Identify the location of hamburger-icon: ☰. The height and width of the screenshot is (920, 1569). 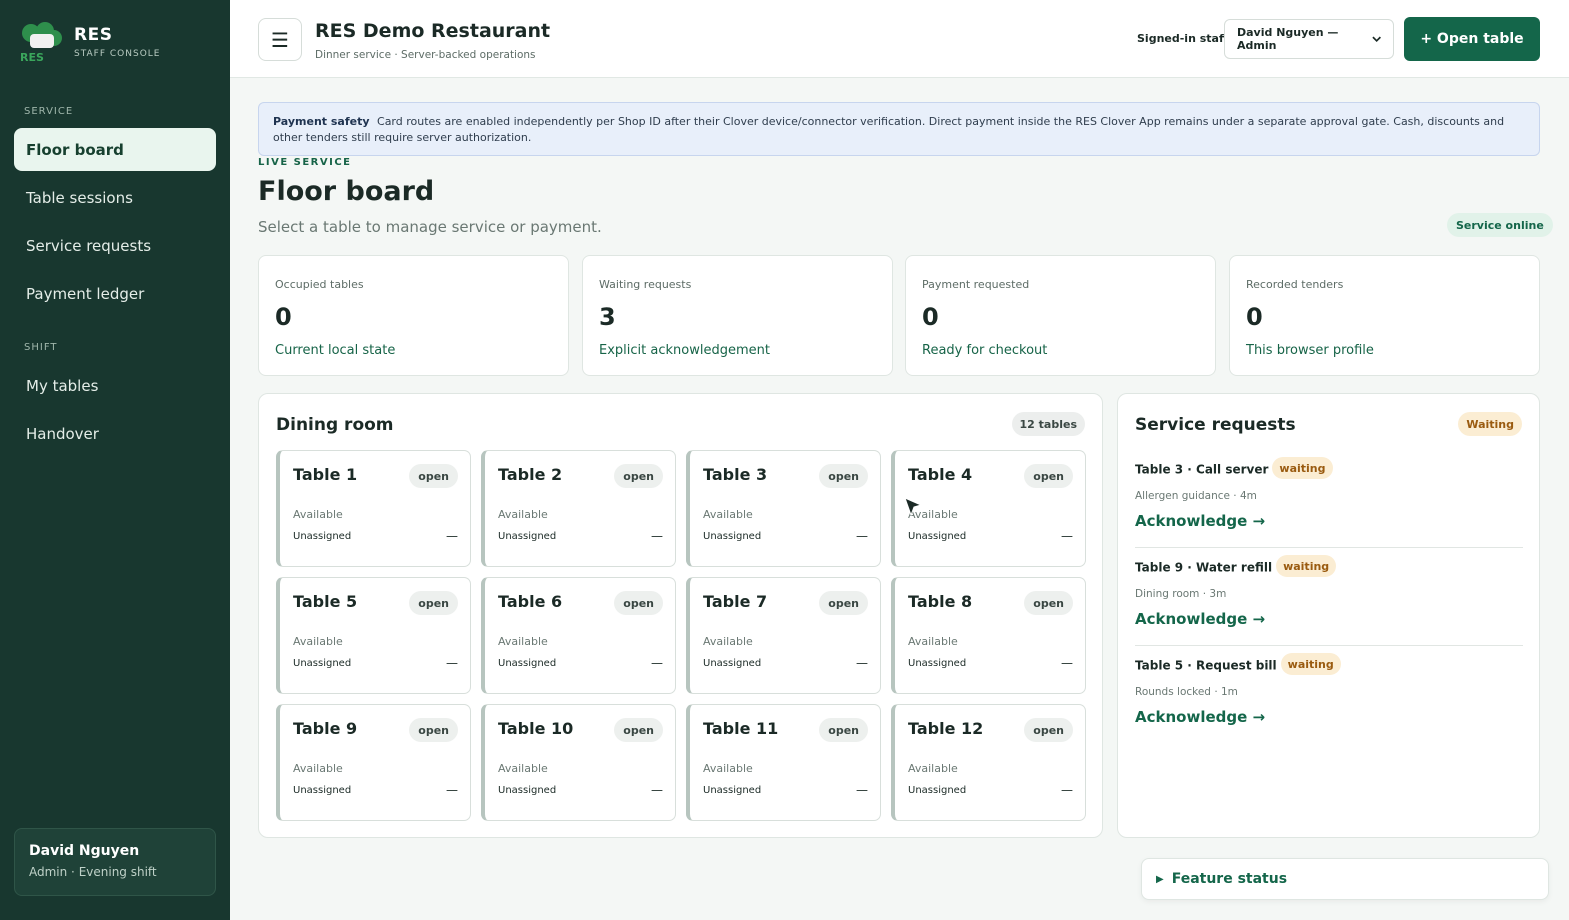
(280, 39).